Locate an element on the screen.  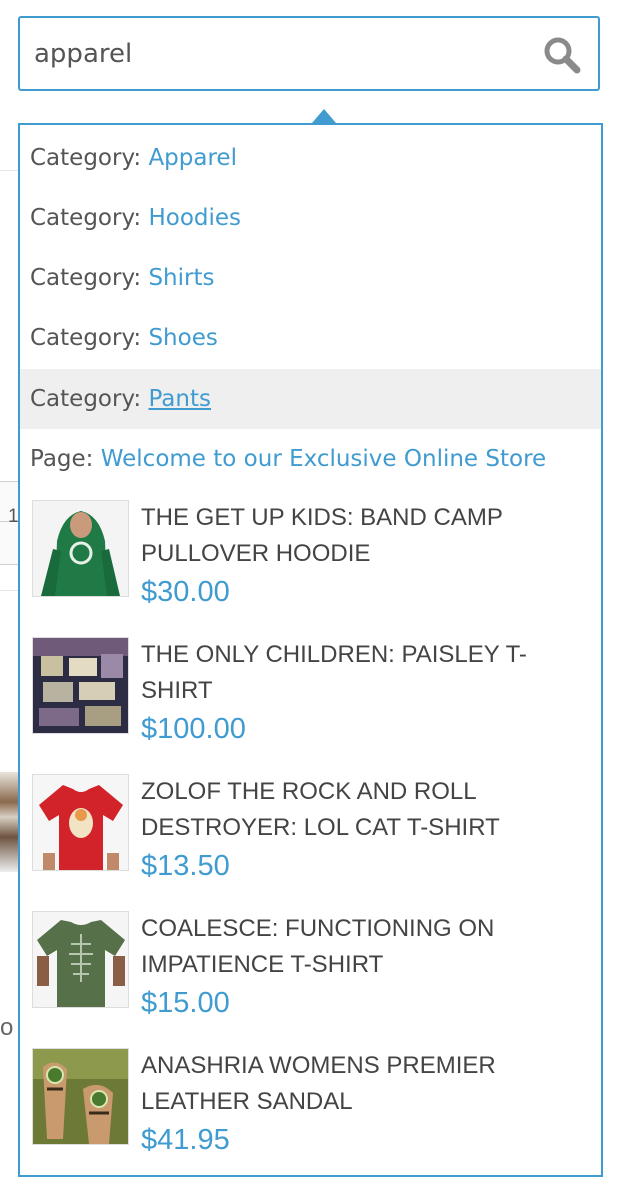
dropdown-pointer is located at coordinates (324, 116).